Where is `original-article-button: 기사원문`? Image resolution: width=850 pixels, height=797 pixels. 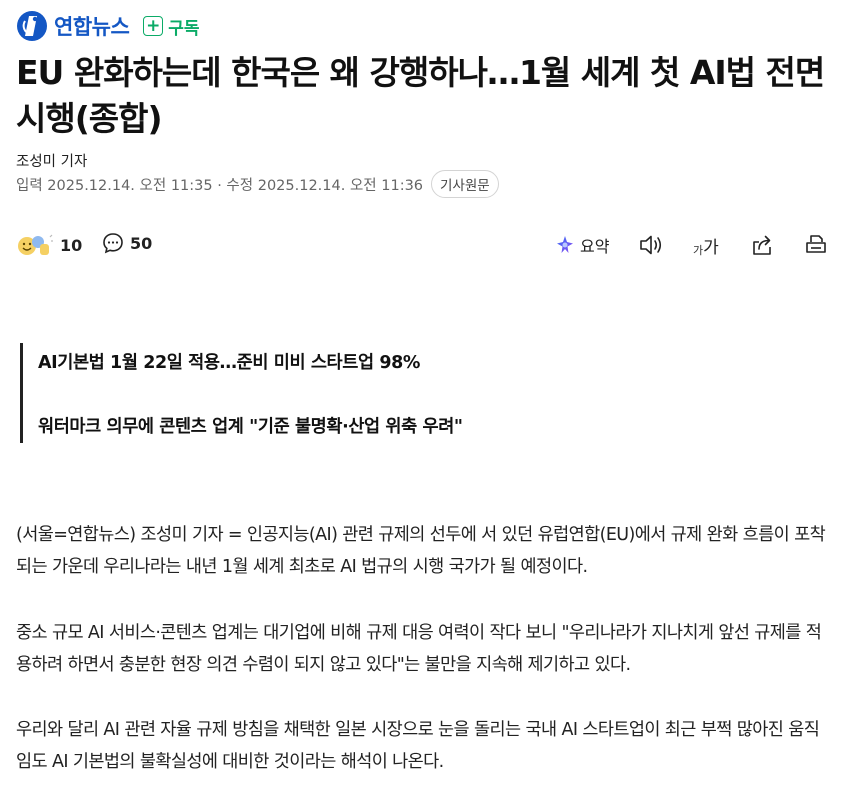
original-article-button: 기사원문 is located at coordinates (465, 184).